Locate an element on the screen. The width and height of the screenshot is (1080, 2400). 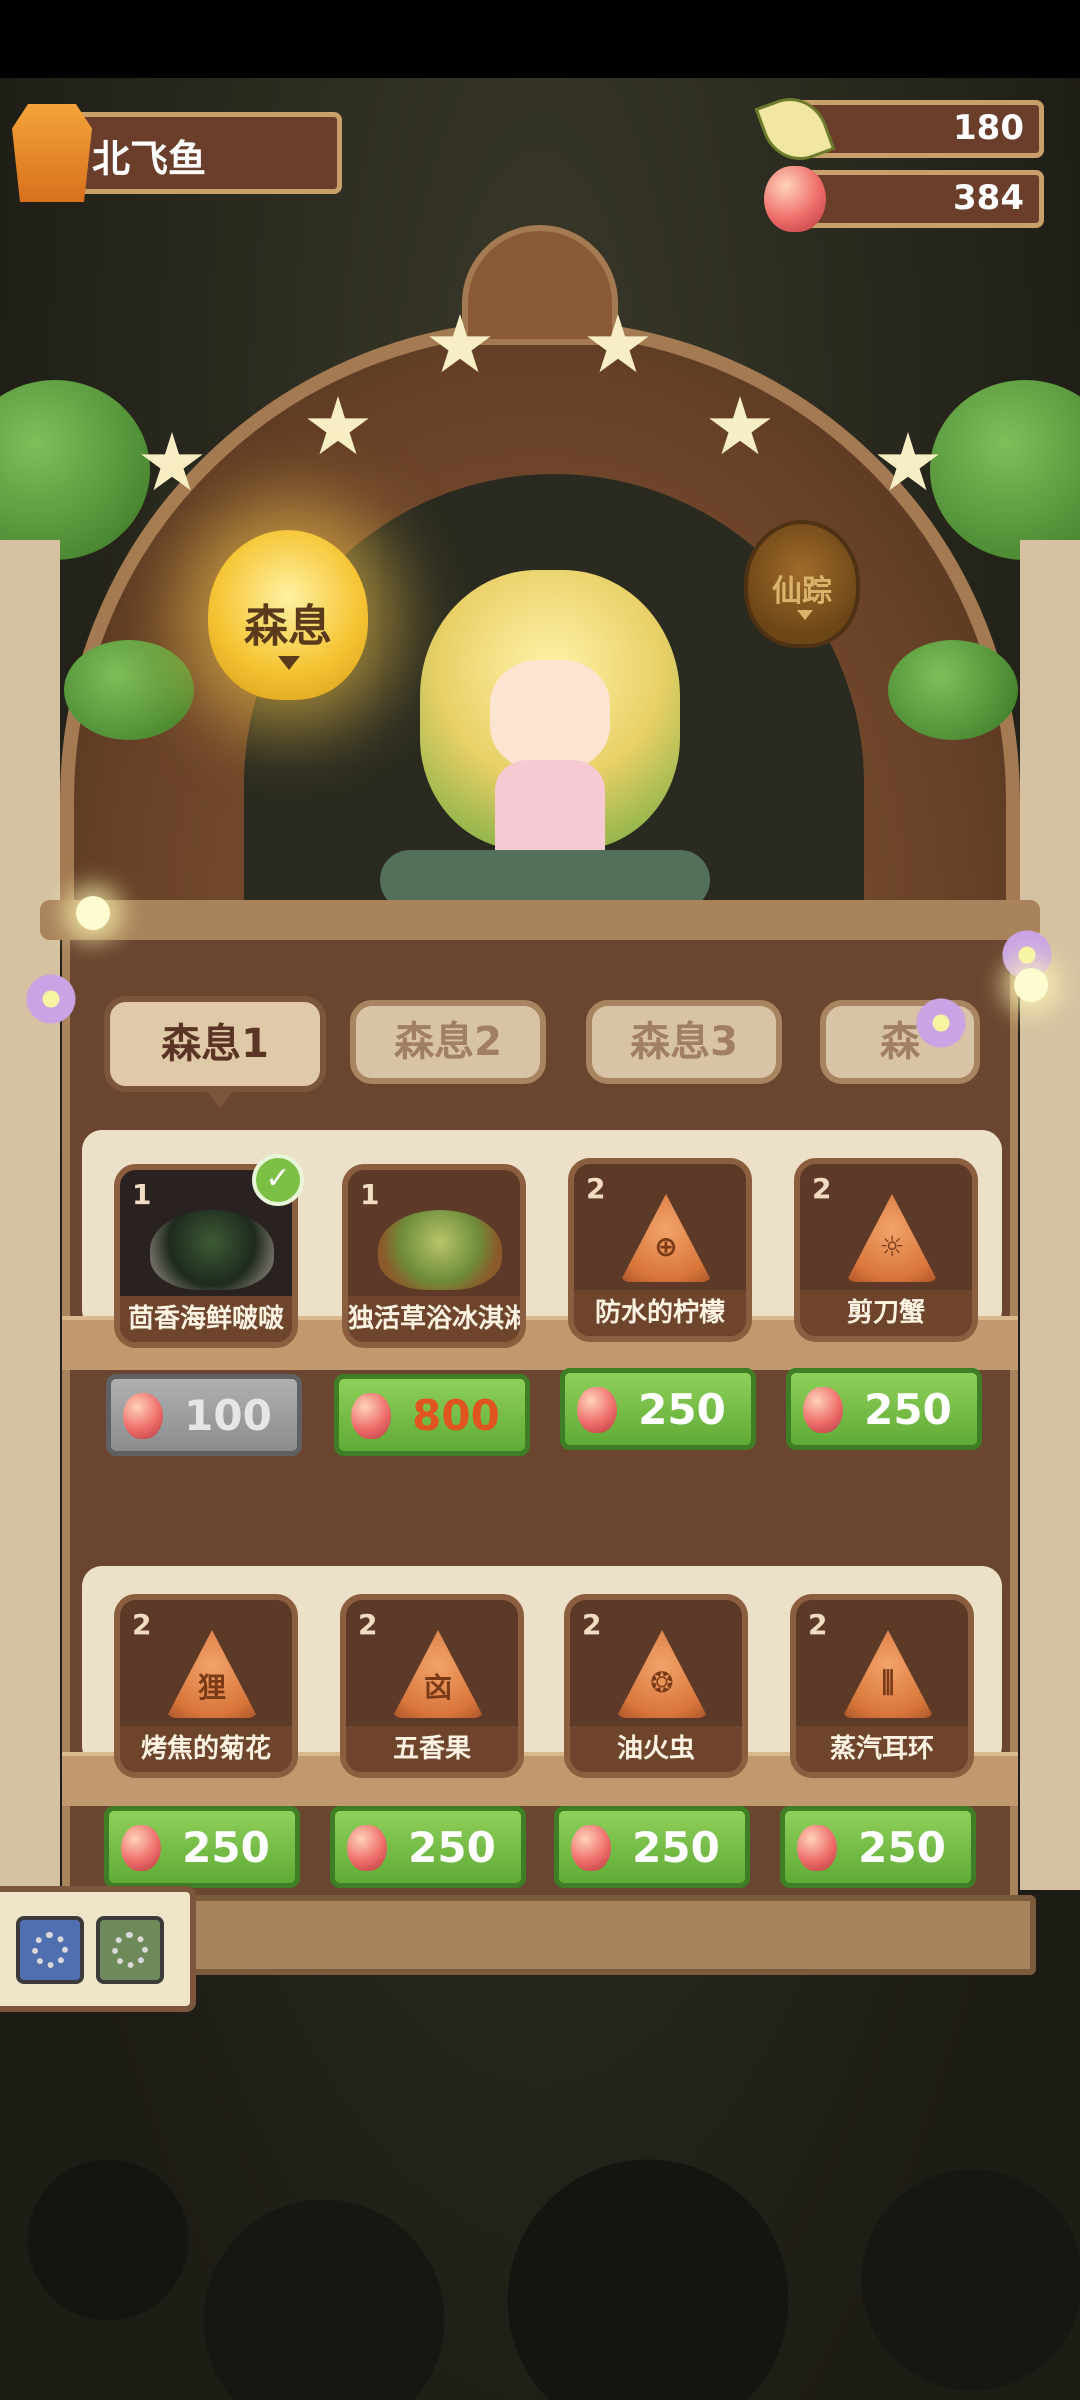
lantern-senxi-active: 森息 is located at coordinates (288, 615).